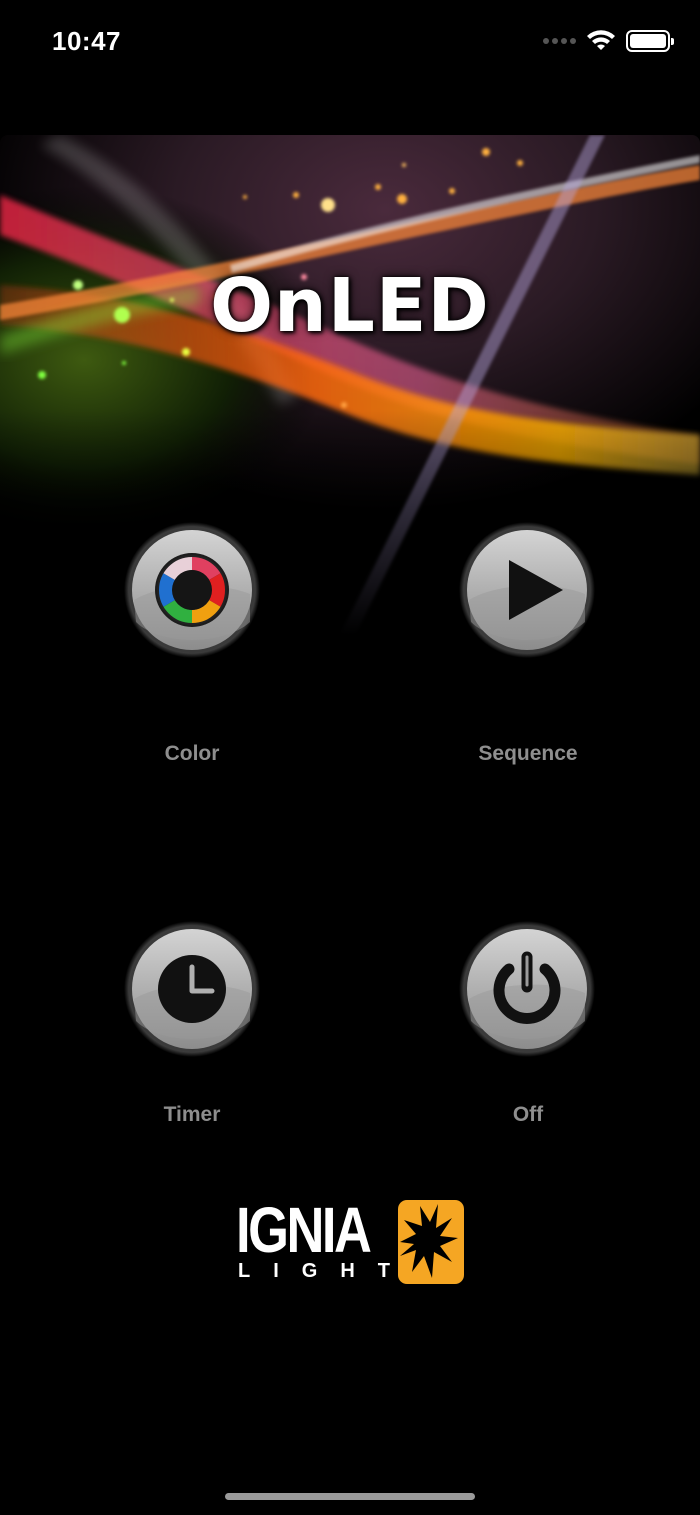 This screenshot has width=700, height=1515. What do you see at coordinates (528, 753) in the screenshot?
I see `sequence-label: Sequence` at bounding box center [528, 753].